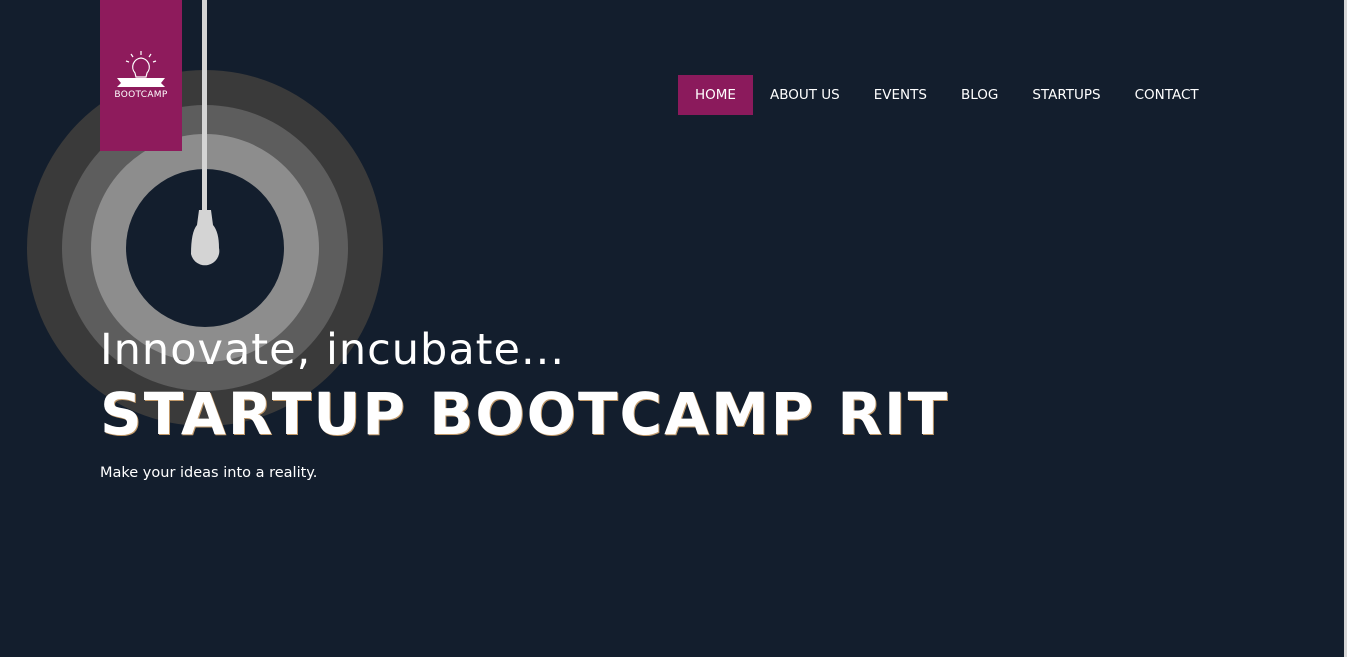  I want to click on bulb-cord, so click(204, 106).